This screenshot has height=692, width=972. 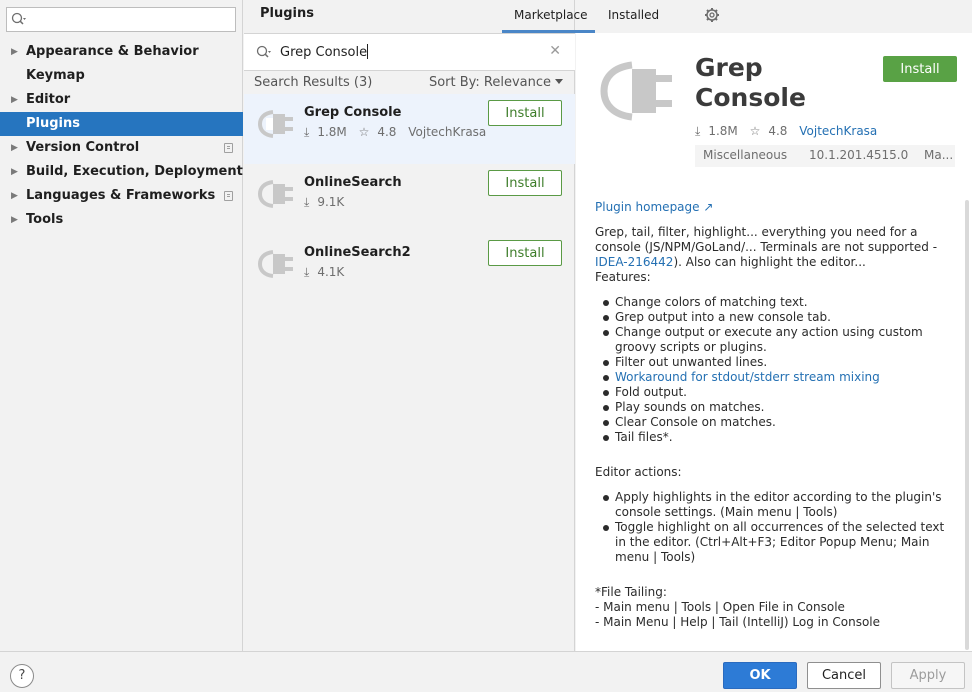 I want to click on tab-installed: Installed, so click(x=633, y=15).